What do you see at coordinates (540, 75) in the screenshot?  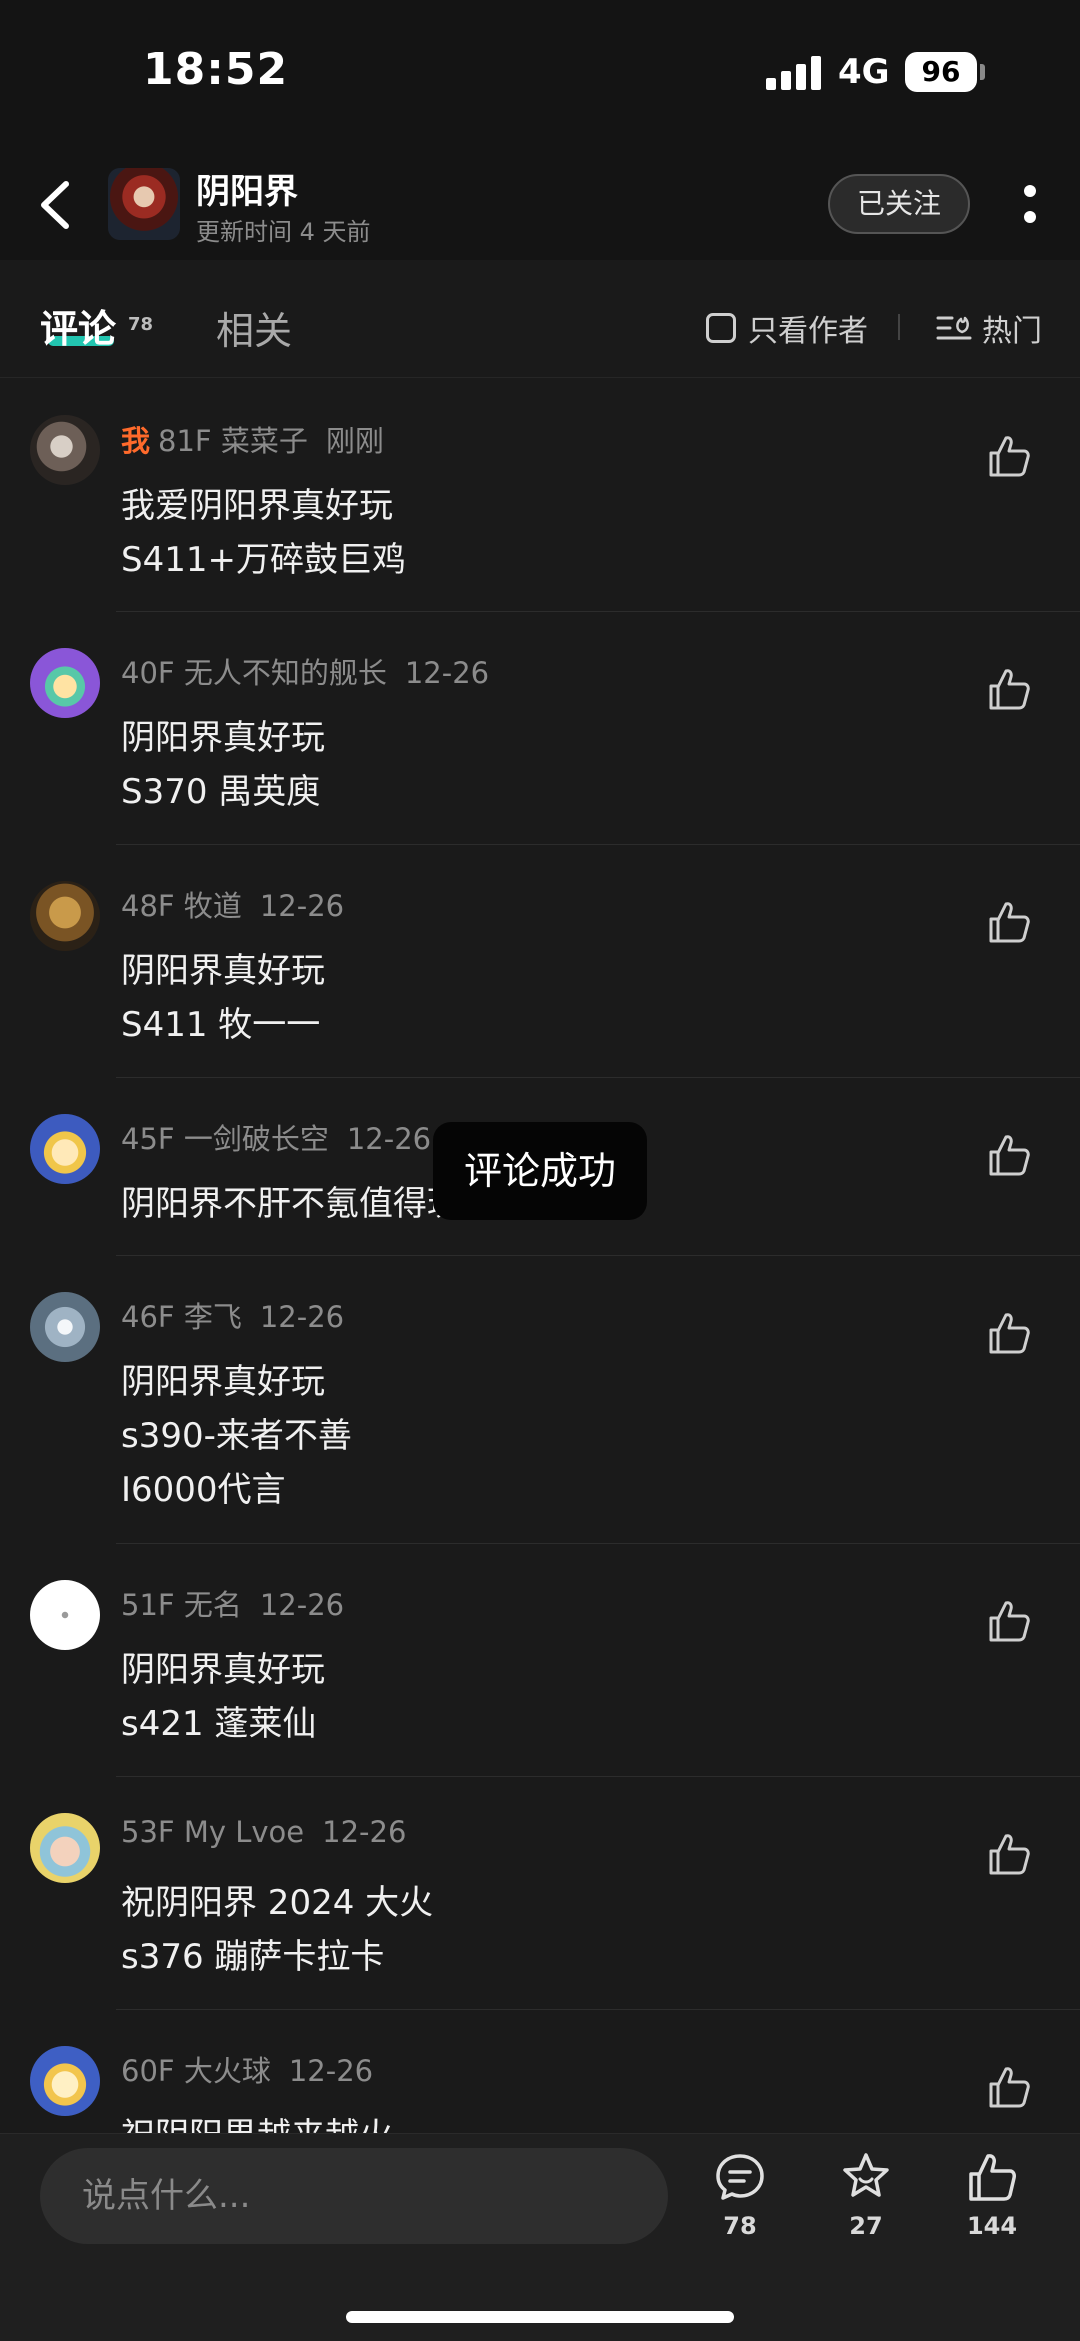 I see `status-bar: 18:52 4G 96` at bounding box center [540, 75].